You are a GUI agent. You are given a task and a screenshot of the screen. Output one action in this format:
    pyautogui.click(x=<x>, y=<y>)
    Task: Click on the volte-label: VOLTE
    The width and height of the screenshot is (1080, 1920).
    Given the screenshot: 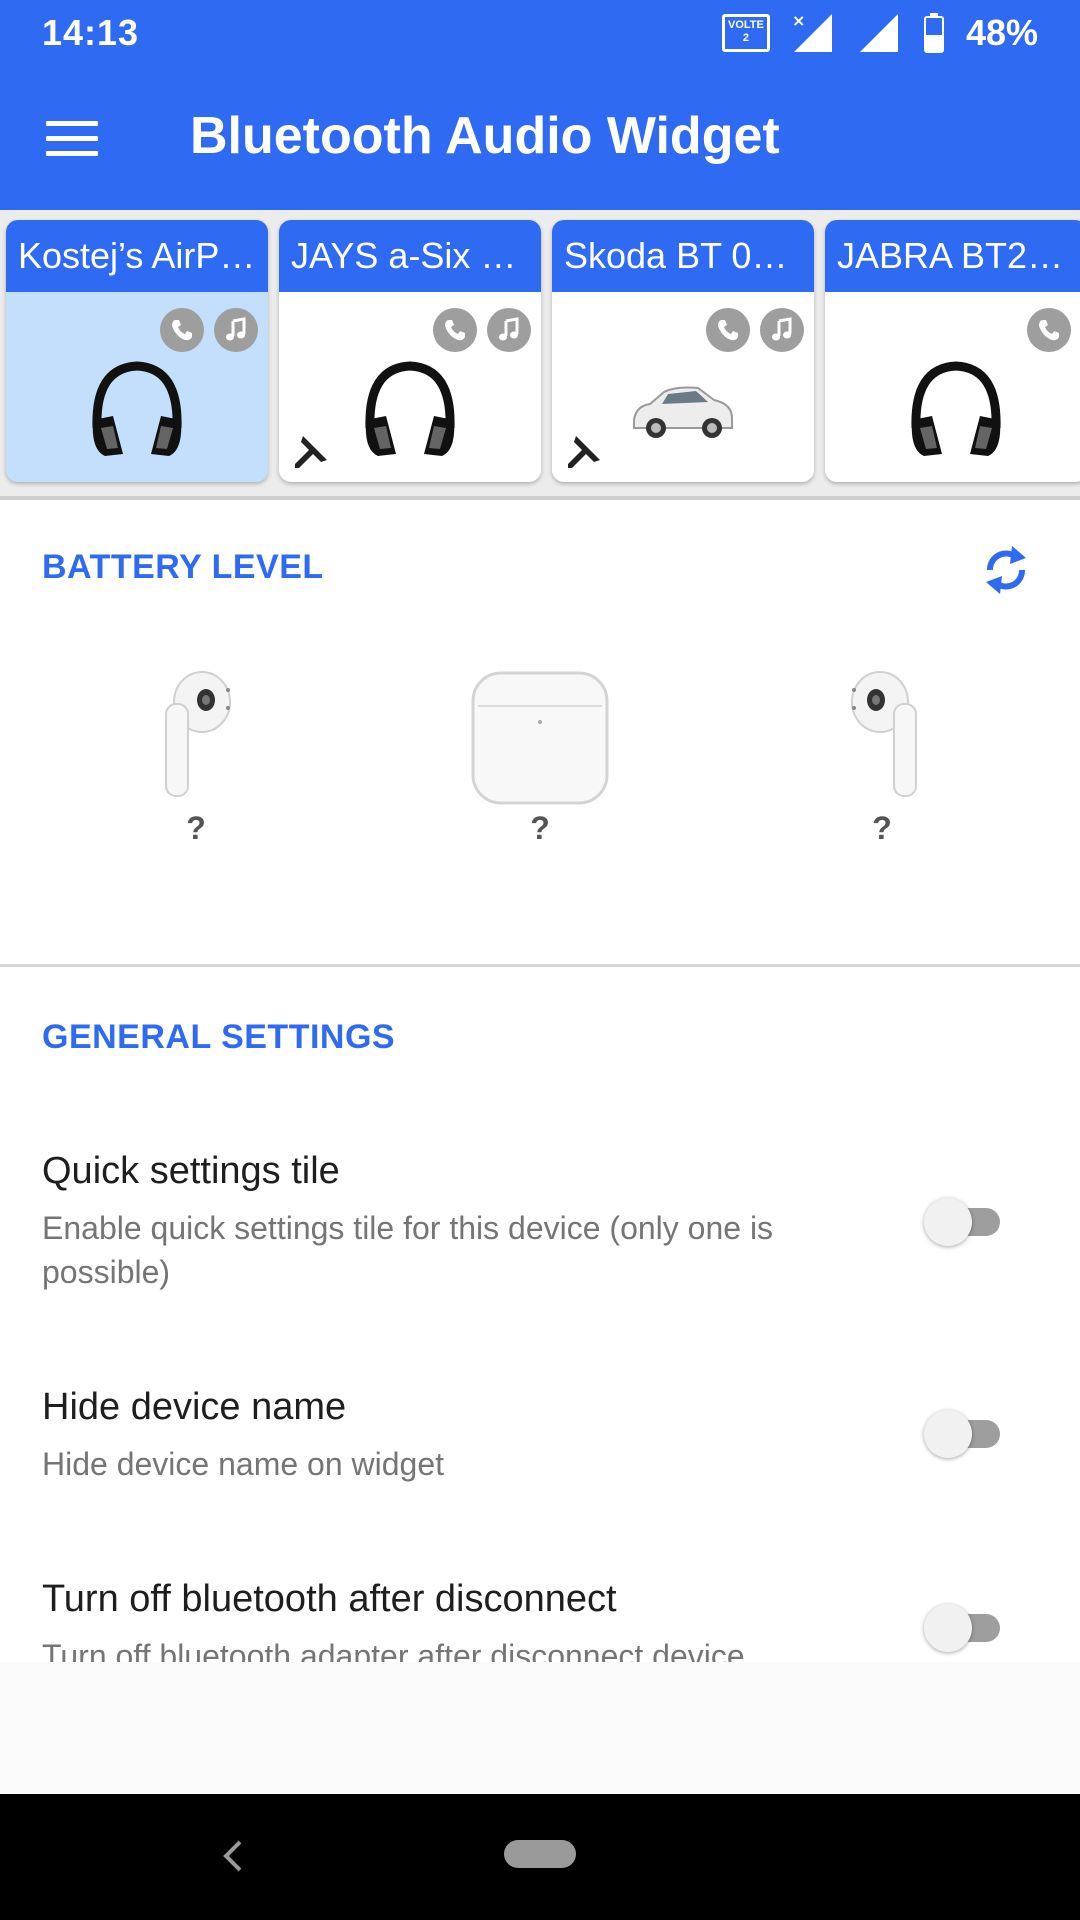 What is the action you would take?
    pyautogui.click(x=746, y=25)
    